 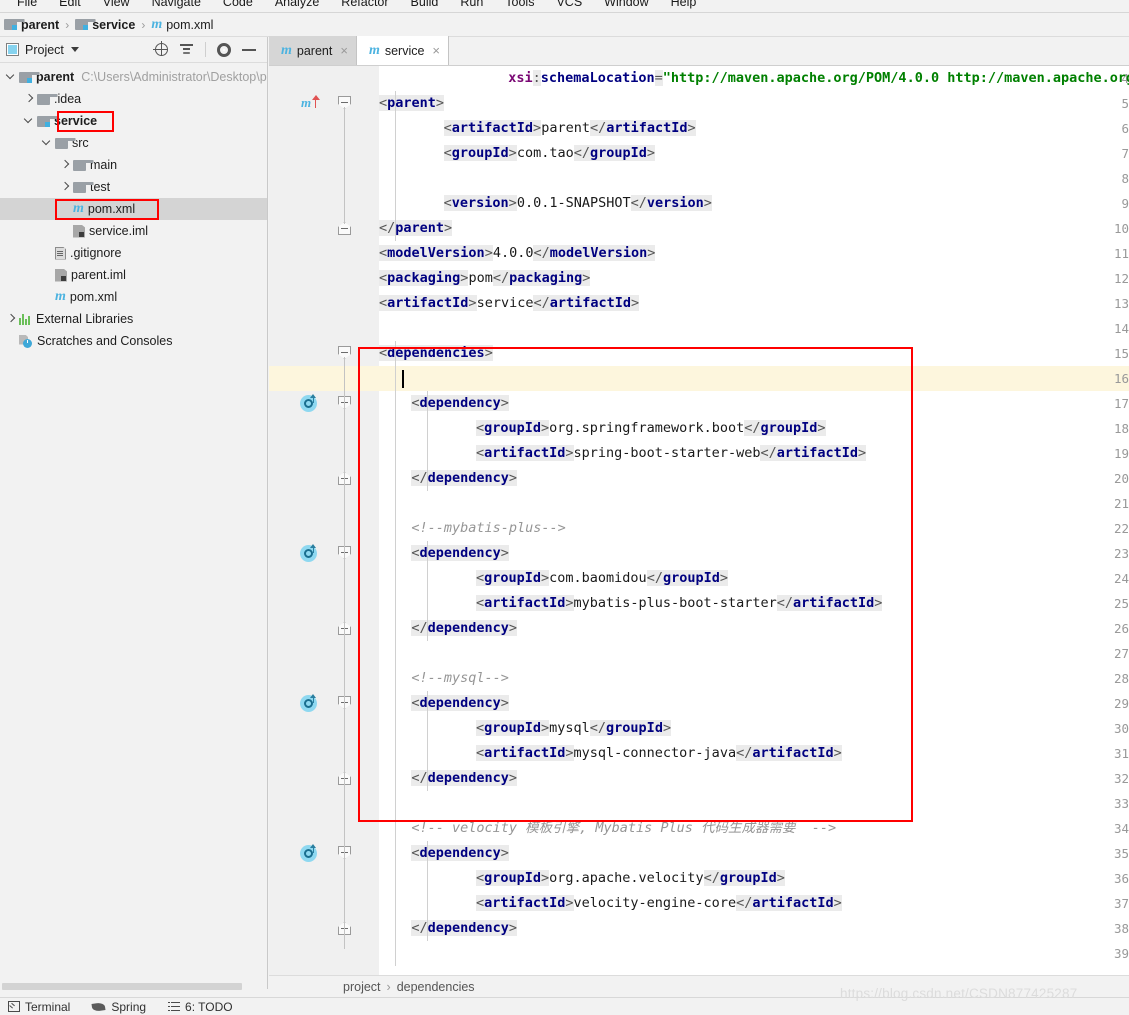 I want to click on breadcrumb-item-service: service, so click(x=105, y=25).